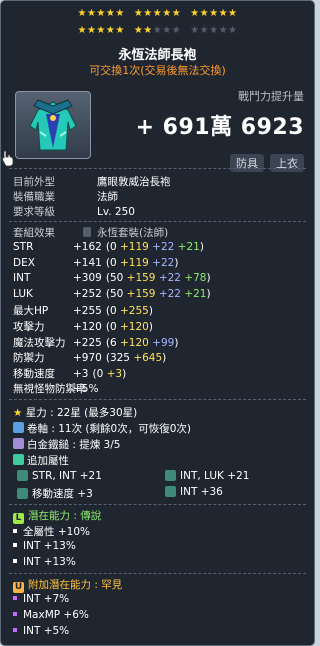  Describe the element at coordinates (90, 358) in the screenshot. I see `stat-row: 防禦力 +970 (325 +645)` at that location.